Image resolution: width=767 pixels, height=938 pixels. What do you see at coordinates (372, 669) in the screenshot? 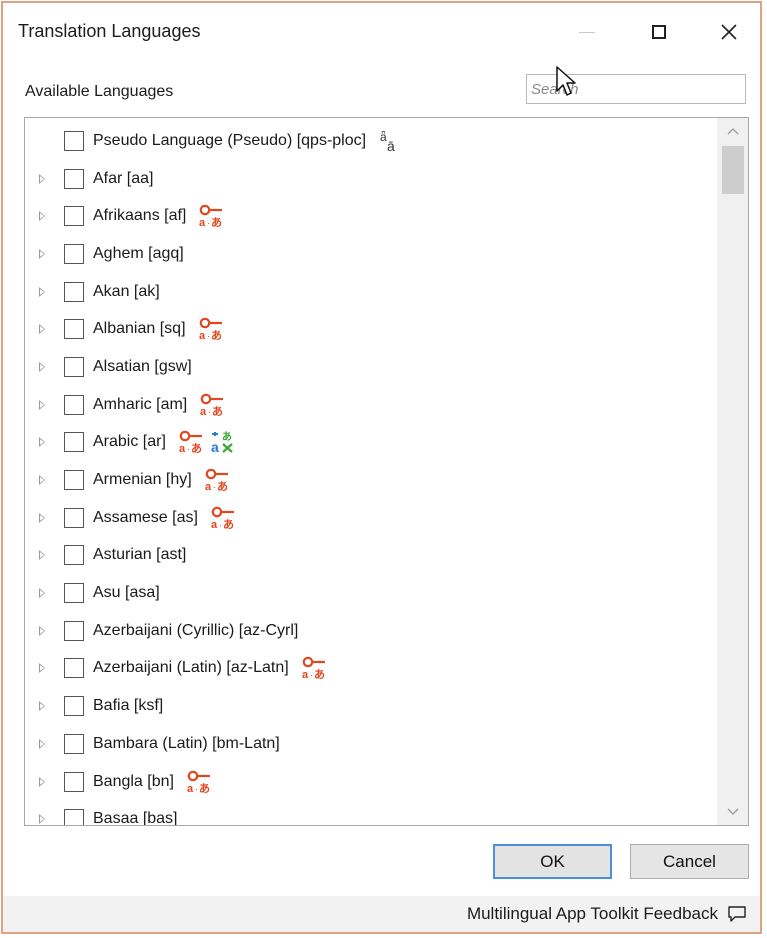
I see `language-row: Azerbaijani (Latin) [az-Latn] a · あ` at bounding box center [372, 669].